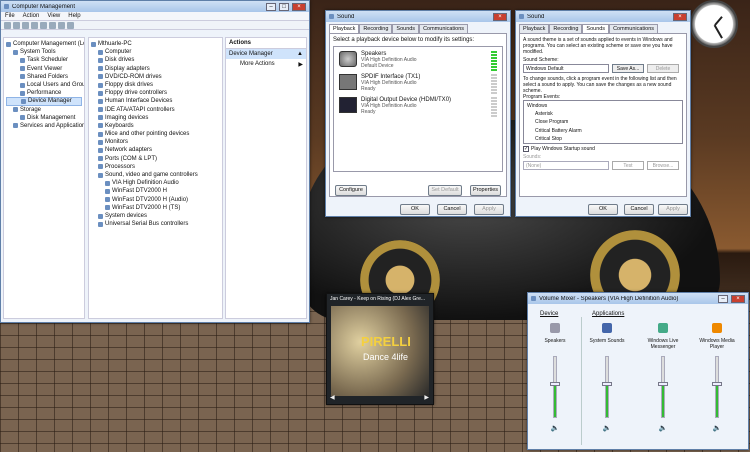 The height and width of the screenshot is (452, 750). Describe the element at coordinates (603, 114) in the screenshot. I see `event-item: Asterisk` at that location.